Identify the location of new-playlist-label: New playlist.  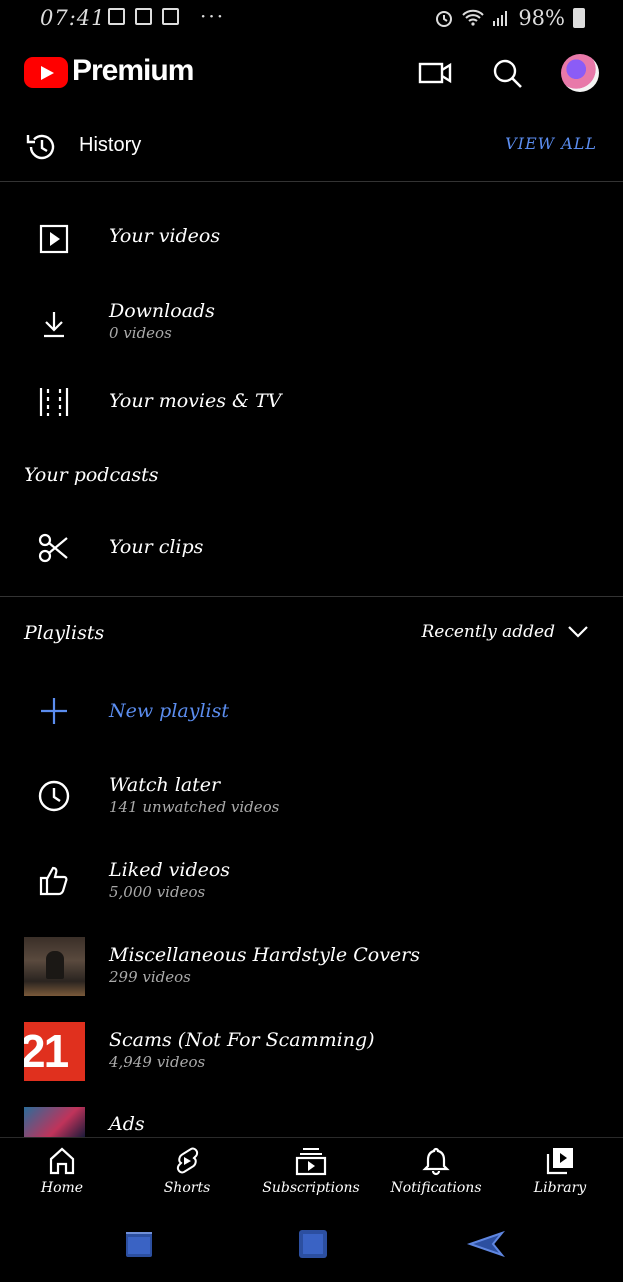
(169, 711).